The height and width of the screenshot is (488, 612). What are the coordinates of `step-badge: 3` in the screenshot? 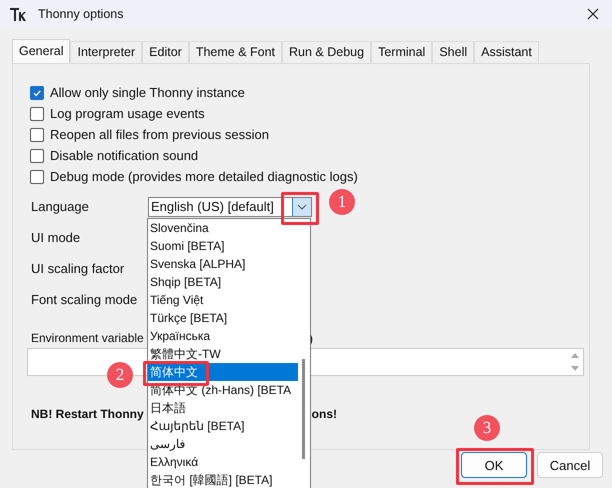 It's located at (487, 428).